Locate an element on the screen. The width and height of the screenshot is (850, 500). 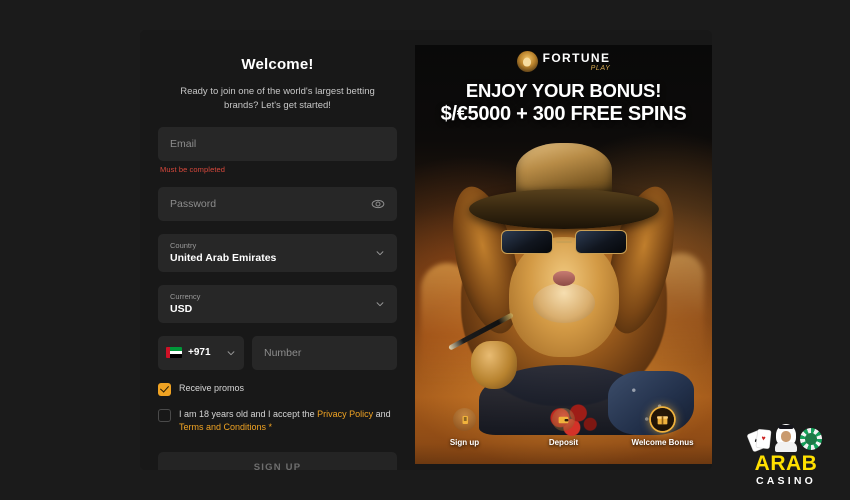
arab-casino-line2: CASINO is located at coordinates (786, 480).